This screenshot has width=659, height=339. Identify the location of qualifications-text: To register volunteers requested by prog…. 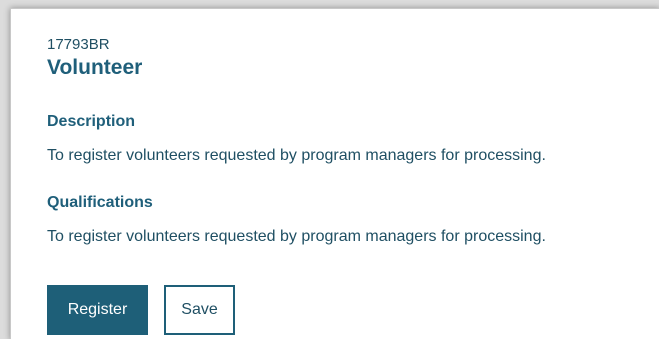
(296, 236).